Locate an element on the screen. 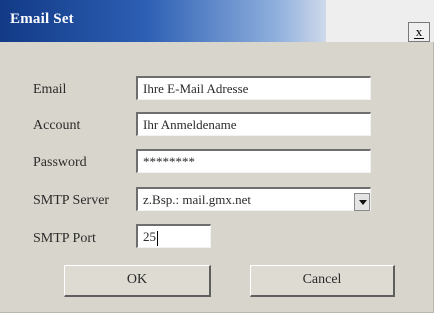 The height and width of the screenshot is (313, 434). title-bar: Email Set is located at coordinates (163, 21).